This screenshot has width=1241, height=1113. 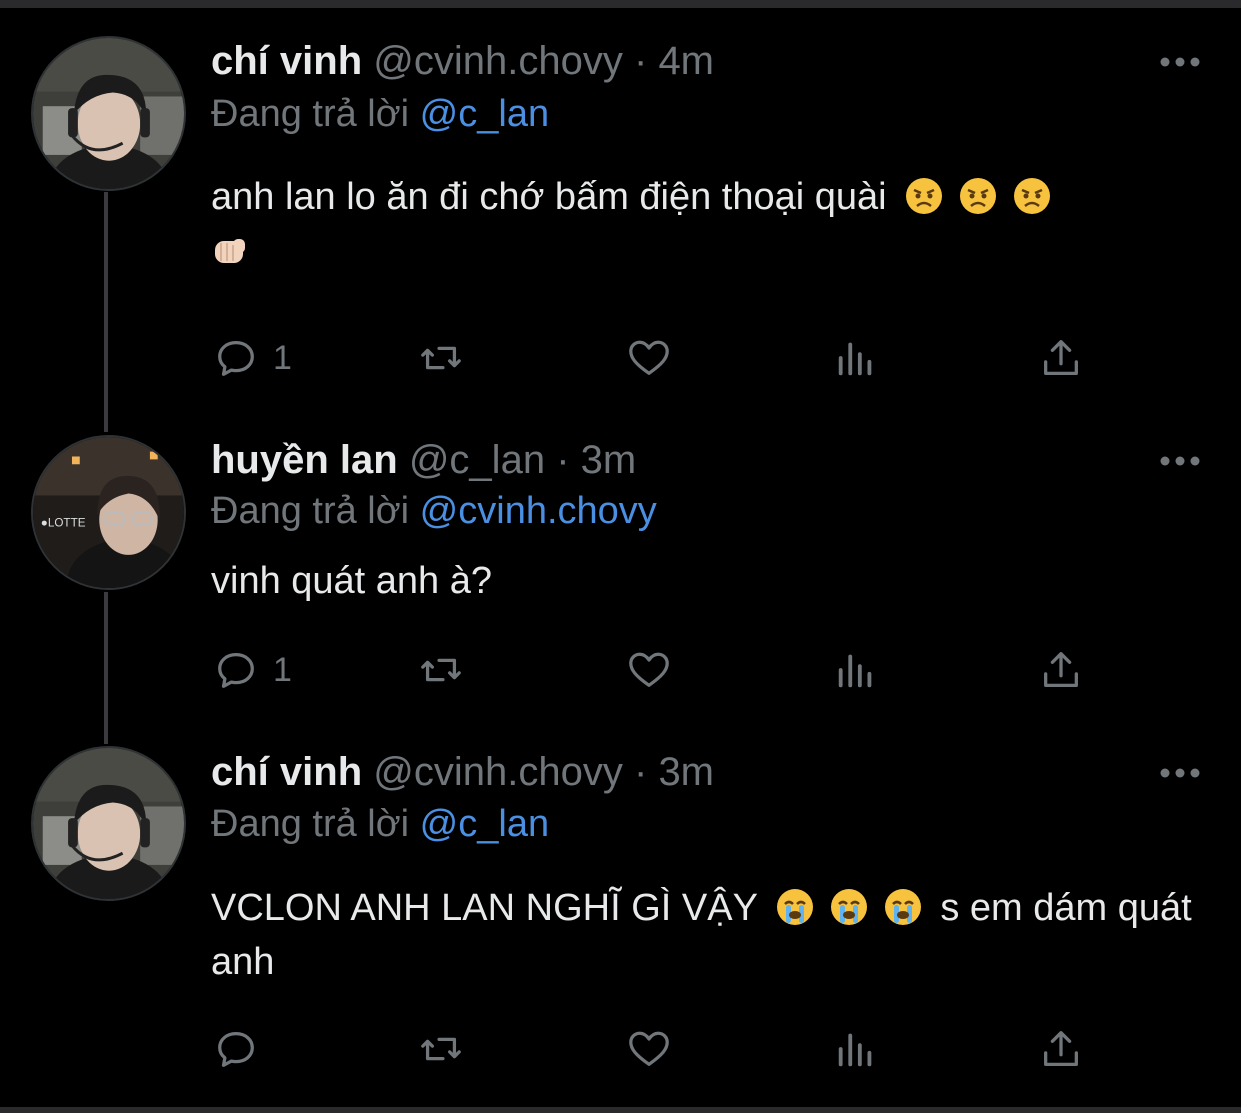 What do you see at coordinates (620, 1110) in the screenshot?
I see `screen-bottom-border` at bounding box center [620, 1110].